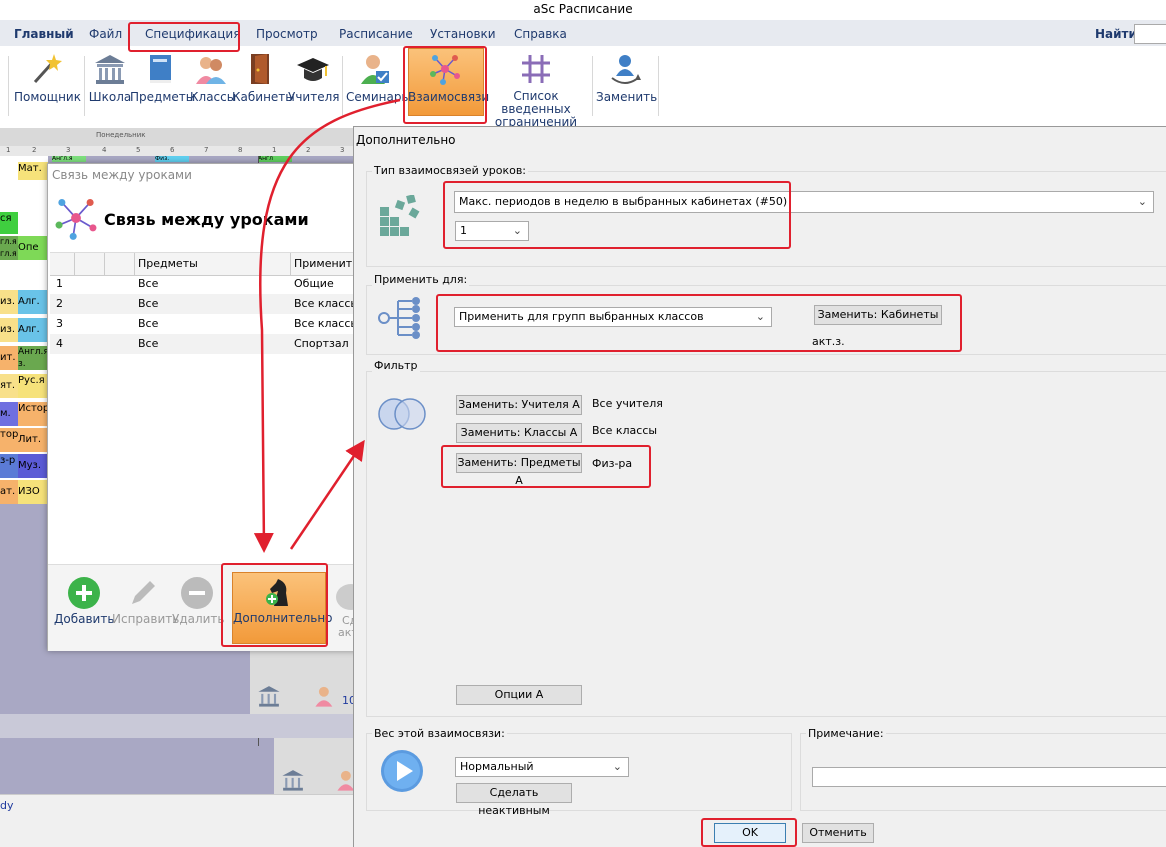 The image size is (1166, 847). Describe the element at coordinates (625, 430) in the screenshot. I see `classes-value: Все классы` at that location.